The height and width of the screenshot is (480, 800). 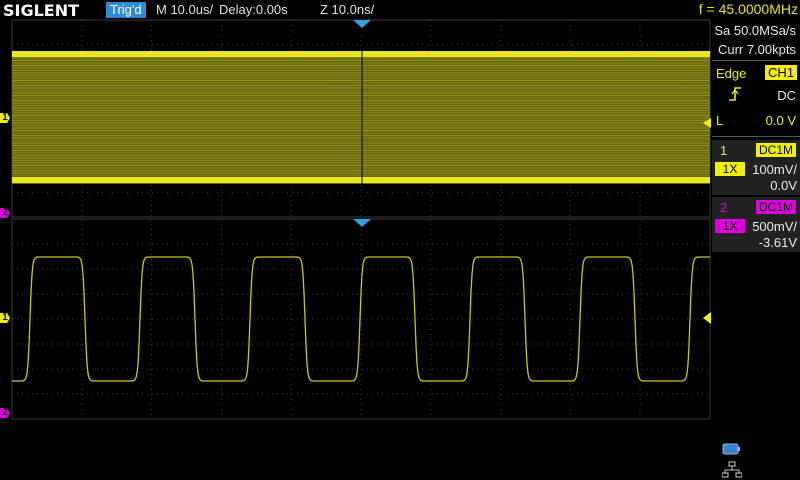 What do you see at coordinates (777, 242) in the screenshot?
I see `ch2-offset: -3.61V` at bounding box center [777, 242].